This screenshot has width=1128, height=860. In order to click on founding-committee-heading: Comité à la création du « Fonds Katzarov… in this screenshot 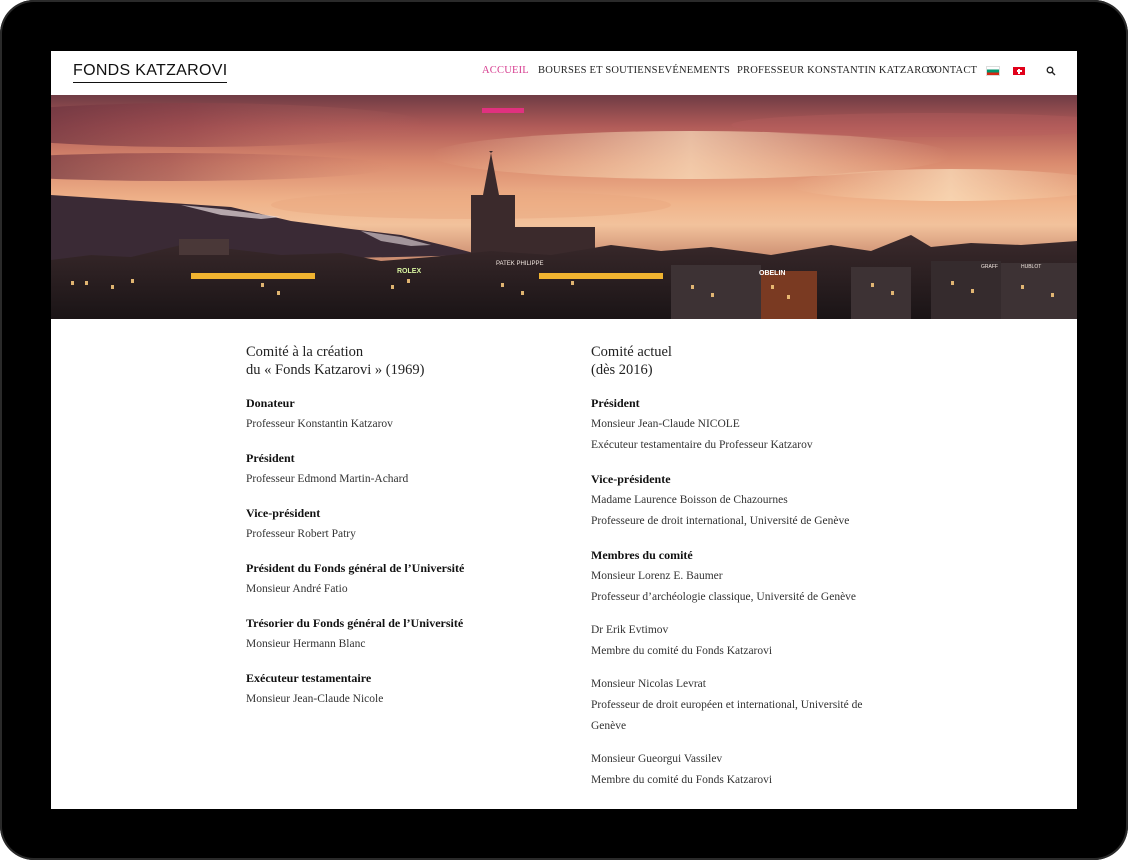, I will do `click(335, 361)`.